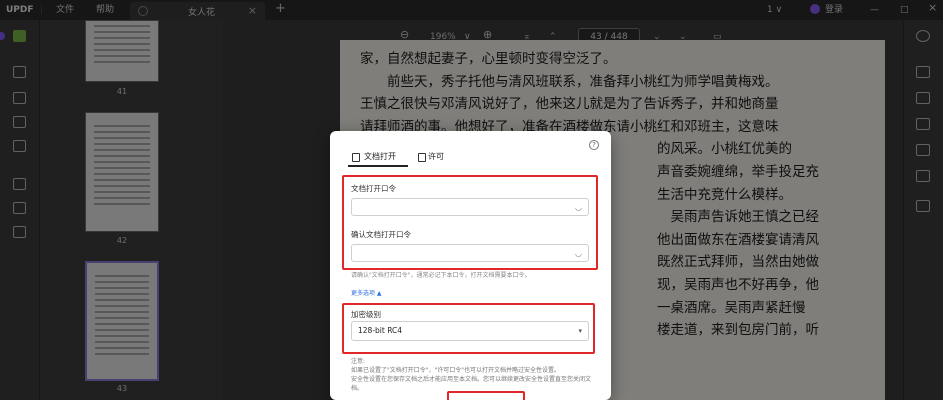  I want to click on permission-icon, so click(422, 157).